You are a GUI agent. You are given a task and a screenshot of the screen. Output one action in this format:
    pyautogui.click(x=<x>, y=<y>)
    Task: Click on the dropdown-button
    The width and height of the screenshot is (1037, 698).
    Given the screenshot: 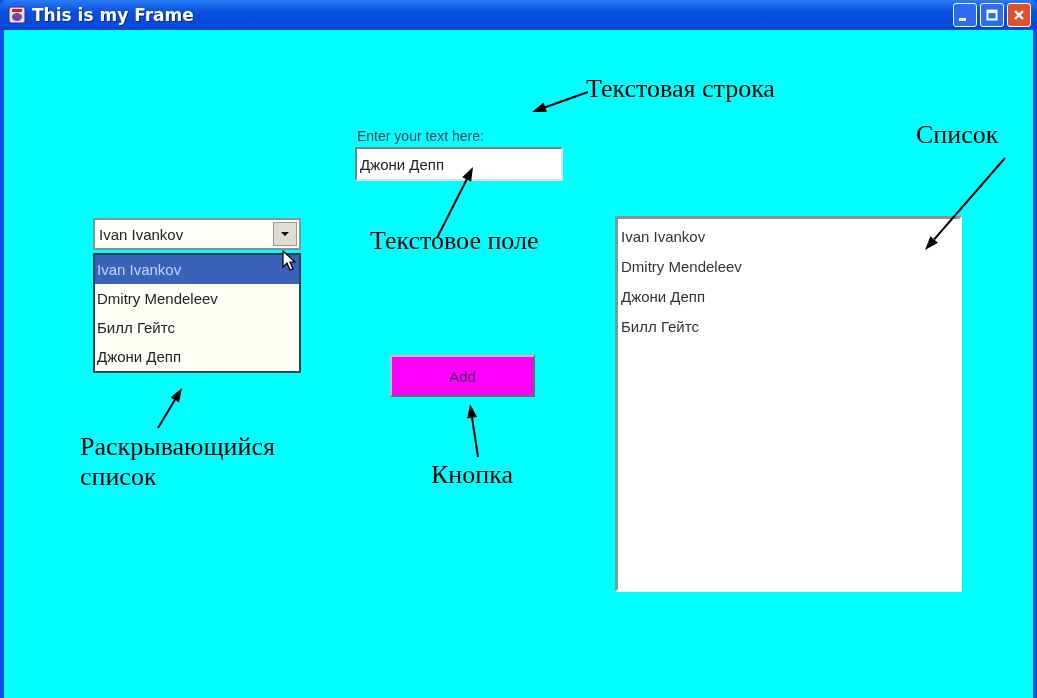 What is the action you would take?
    pyautogui.click(x=285, y=234)
    